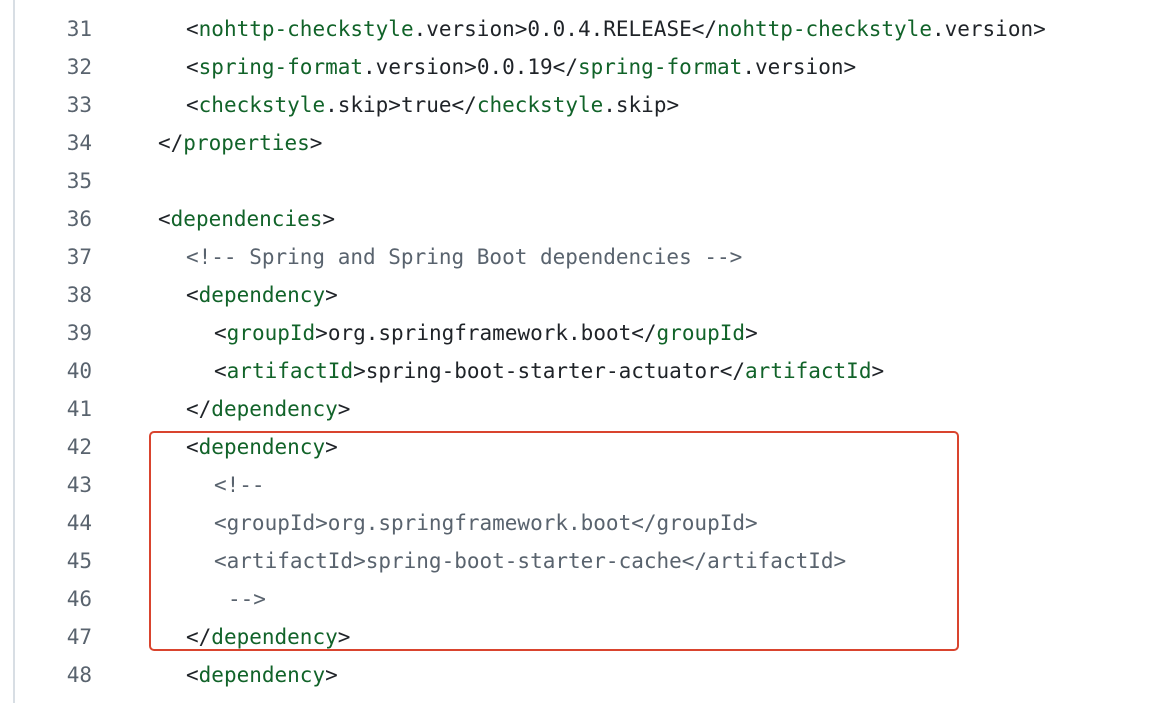 The height and width of the screenshot is (703, 1160). I want to click on line-number: 44, so click(46, 523).